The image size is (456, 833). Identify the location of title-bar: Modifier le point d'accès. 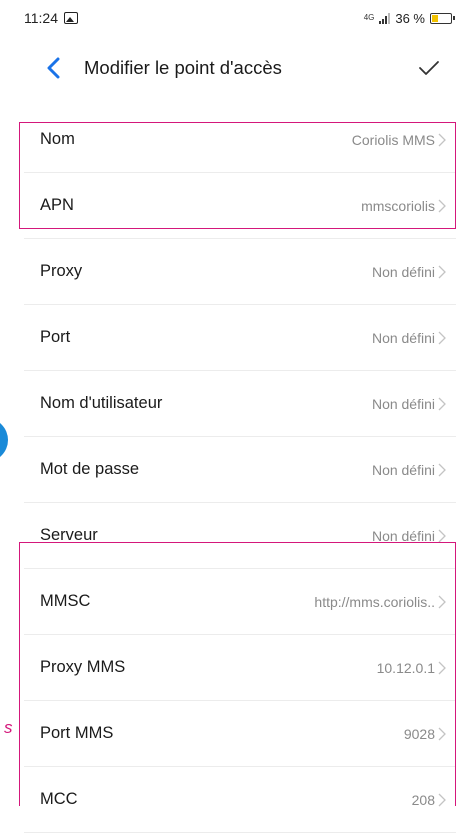
(240, 68).